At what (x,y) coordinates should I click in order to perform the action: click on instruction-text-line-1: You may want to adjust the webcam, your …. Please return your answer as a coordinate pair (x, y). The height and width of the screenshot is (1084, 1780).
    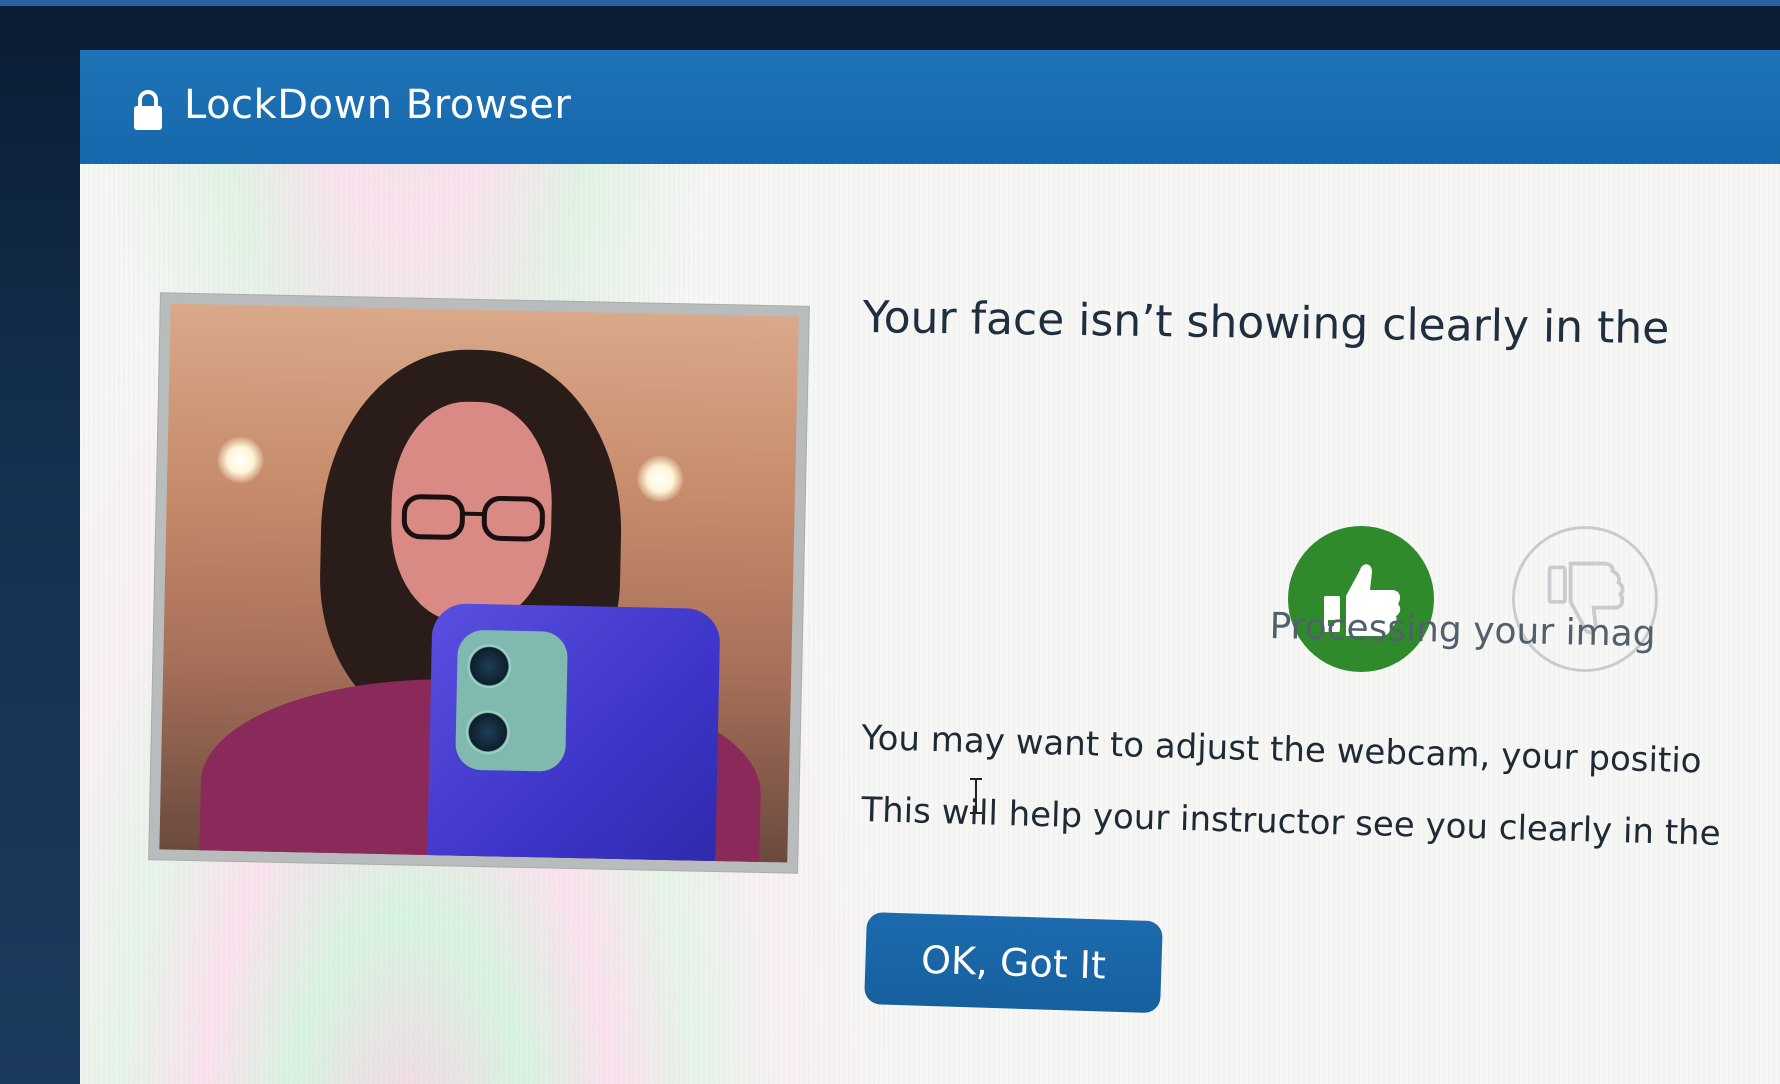
    Looking at the image, I should click on (1281, 750).